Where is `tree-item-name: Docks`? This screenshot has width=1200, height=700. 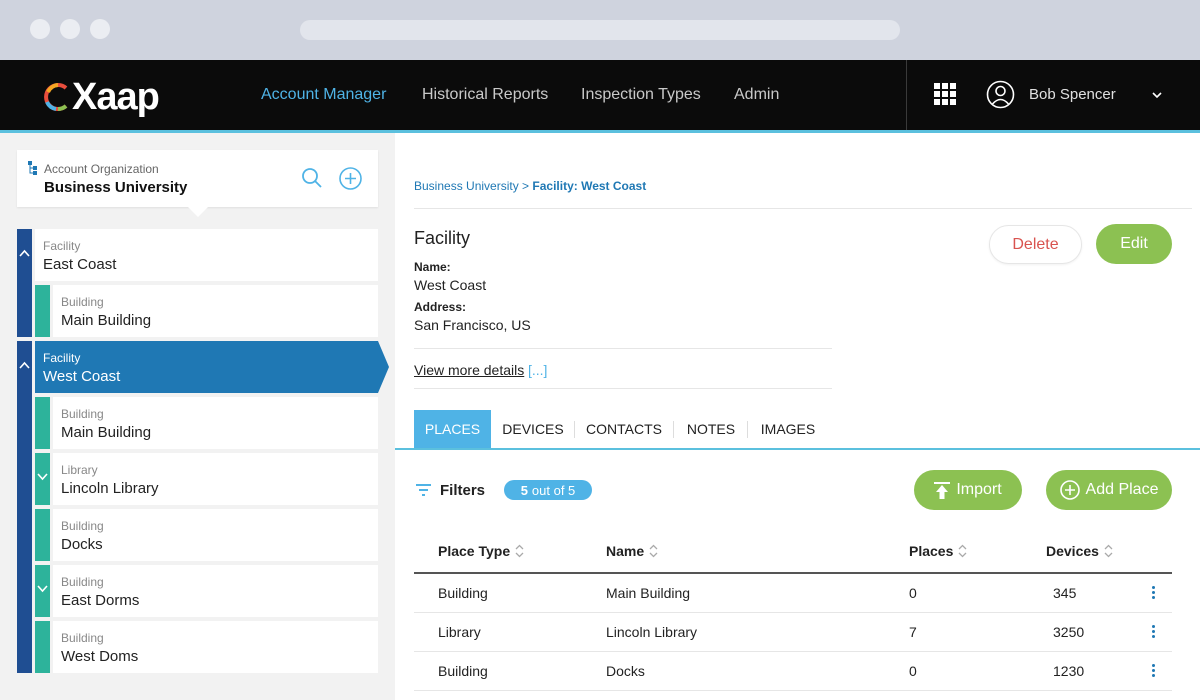 tree-item-name: Docks is located at coordinates (82, 544).